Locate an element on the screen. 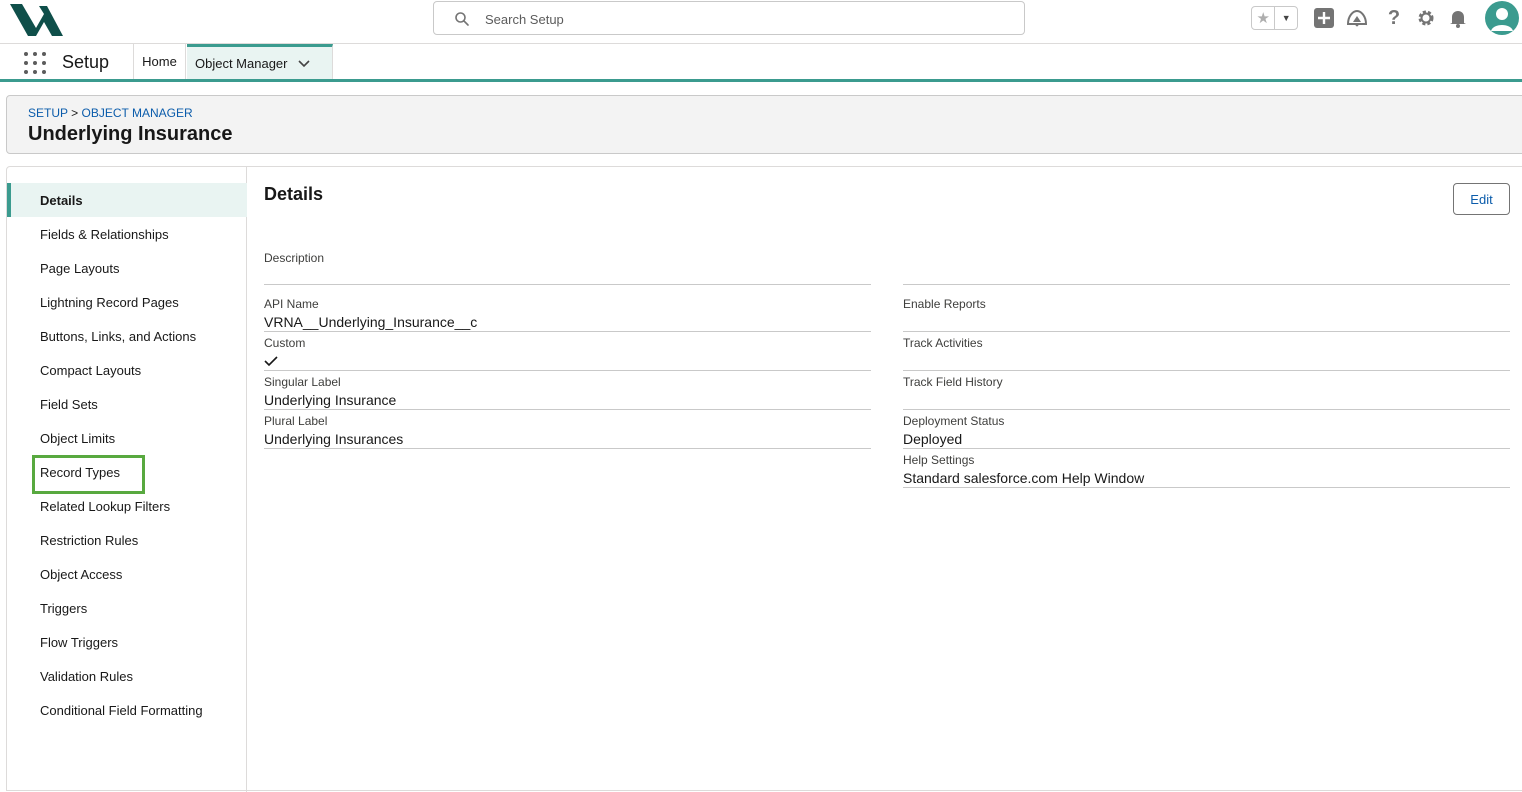 The height and width of the screenshot is (792, 1522). field-label: Track Activities is located at coordinates (943, 343).